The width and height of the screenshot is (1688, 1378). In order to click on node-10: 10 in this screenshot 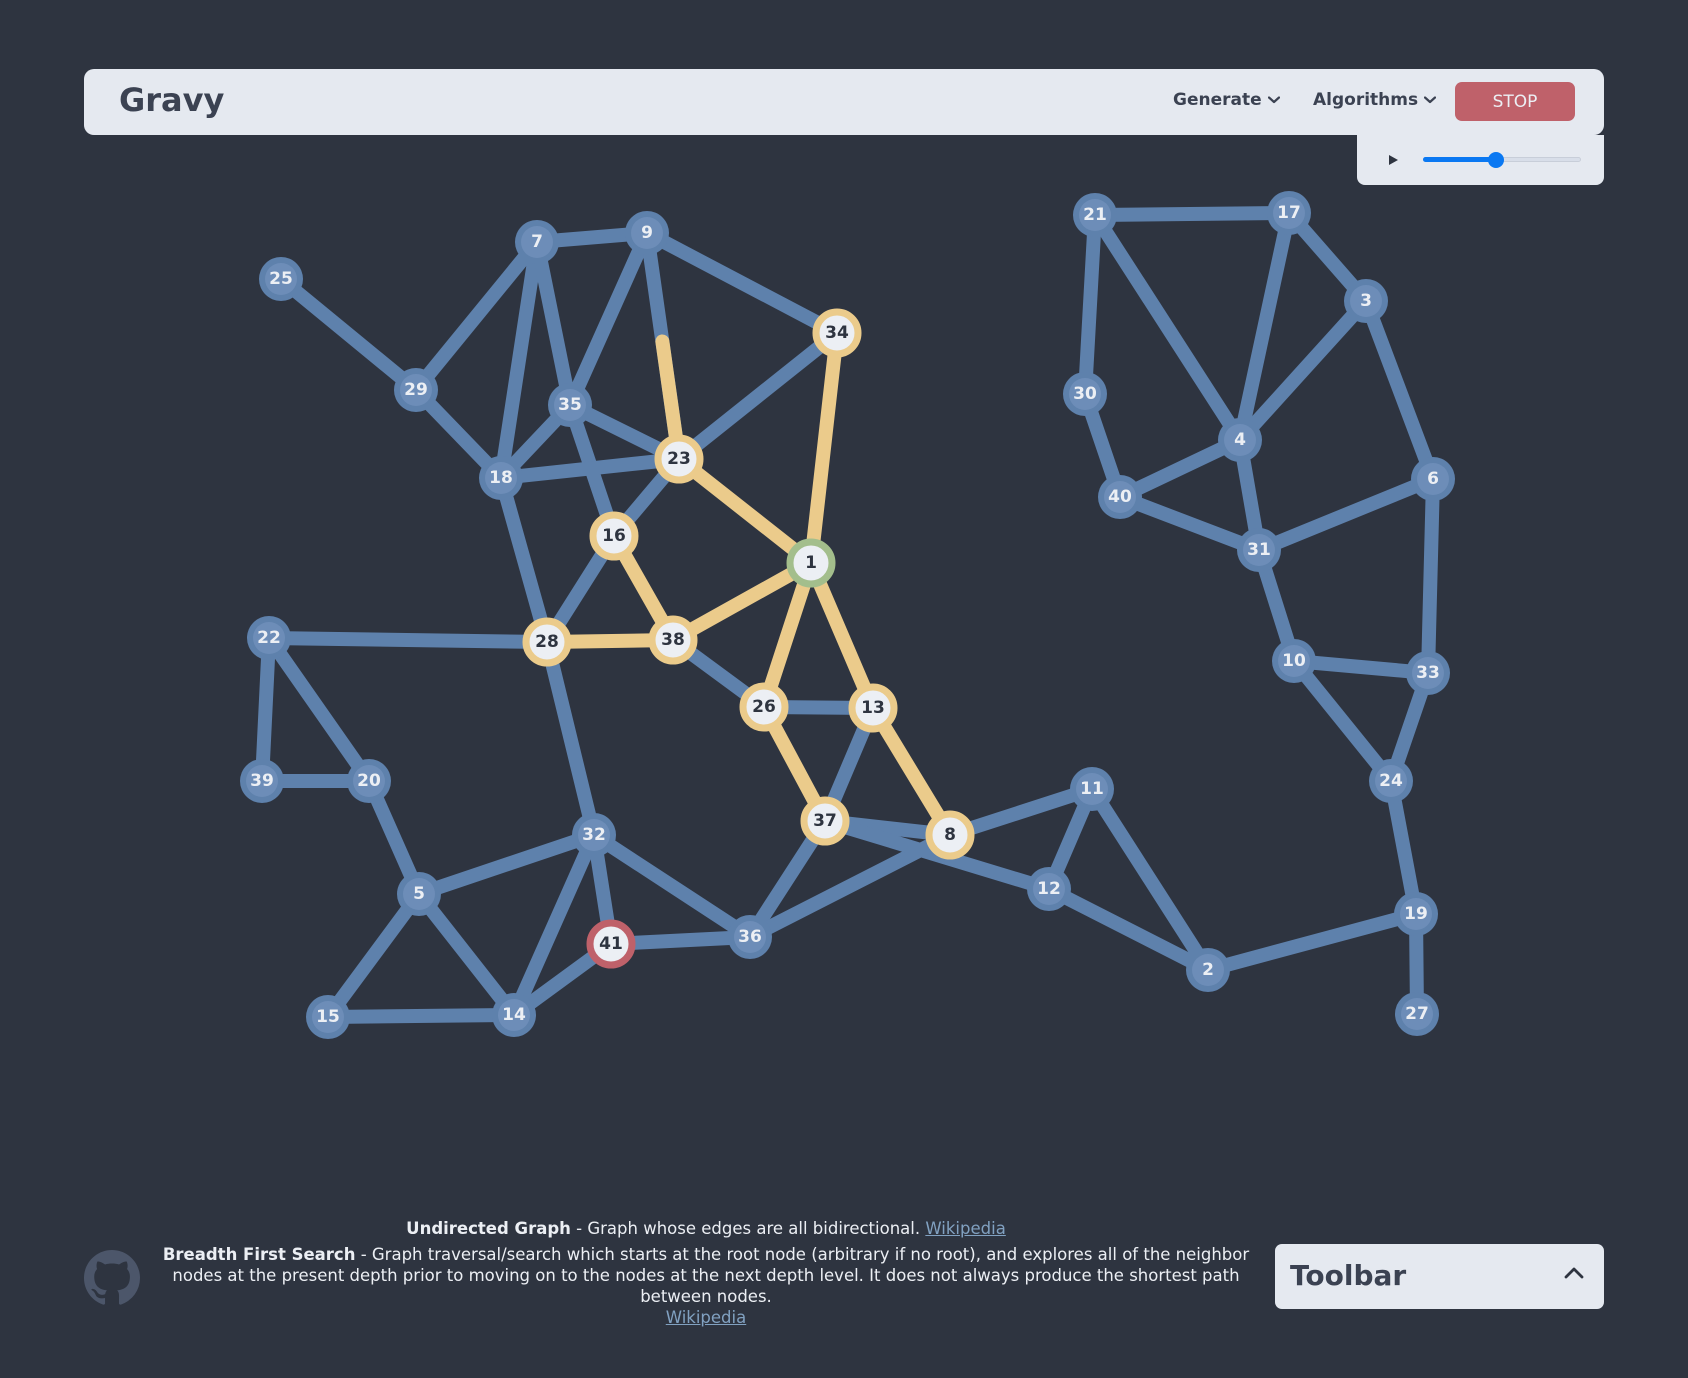, I will do `click(1294, 661)`.